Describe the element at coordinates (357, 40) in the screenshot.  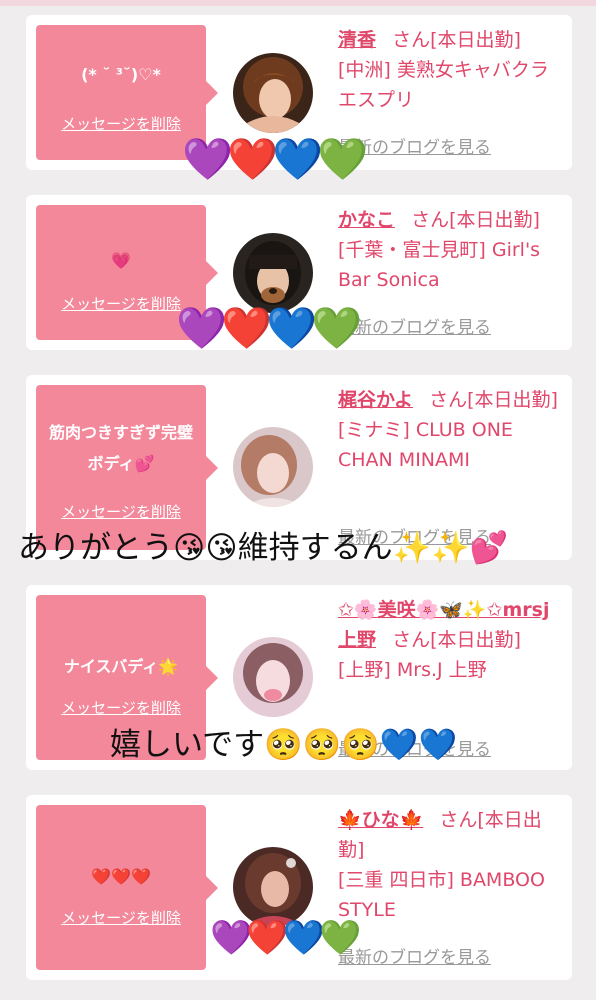
I see `cast-name-link: 清香` at that location.